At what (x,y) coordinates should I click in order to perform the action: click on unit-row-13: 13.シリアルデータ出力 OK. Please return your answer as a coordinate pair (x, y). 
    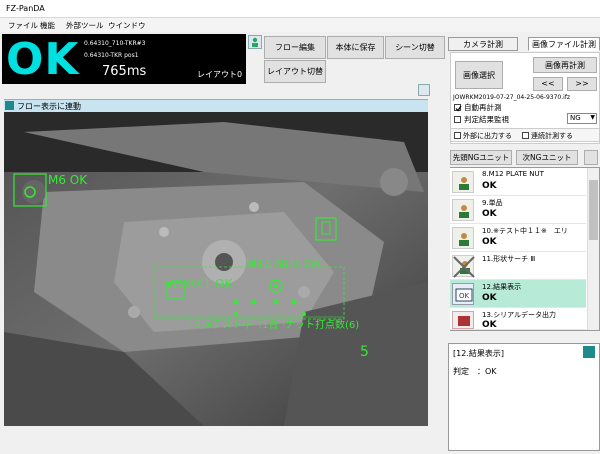
    Looking at the image, I should click on (518, 319).